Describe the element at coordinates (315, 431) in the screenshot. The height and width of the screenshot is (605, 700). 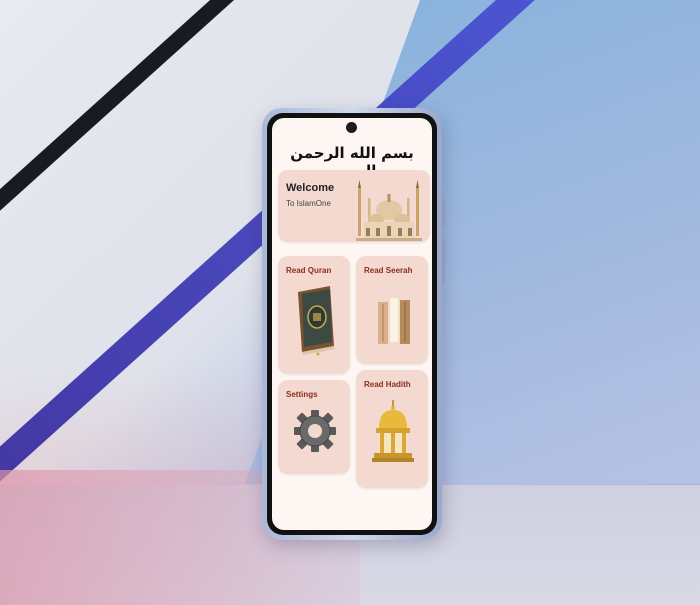
I see `gear-icon` at that location.